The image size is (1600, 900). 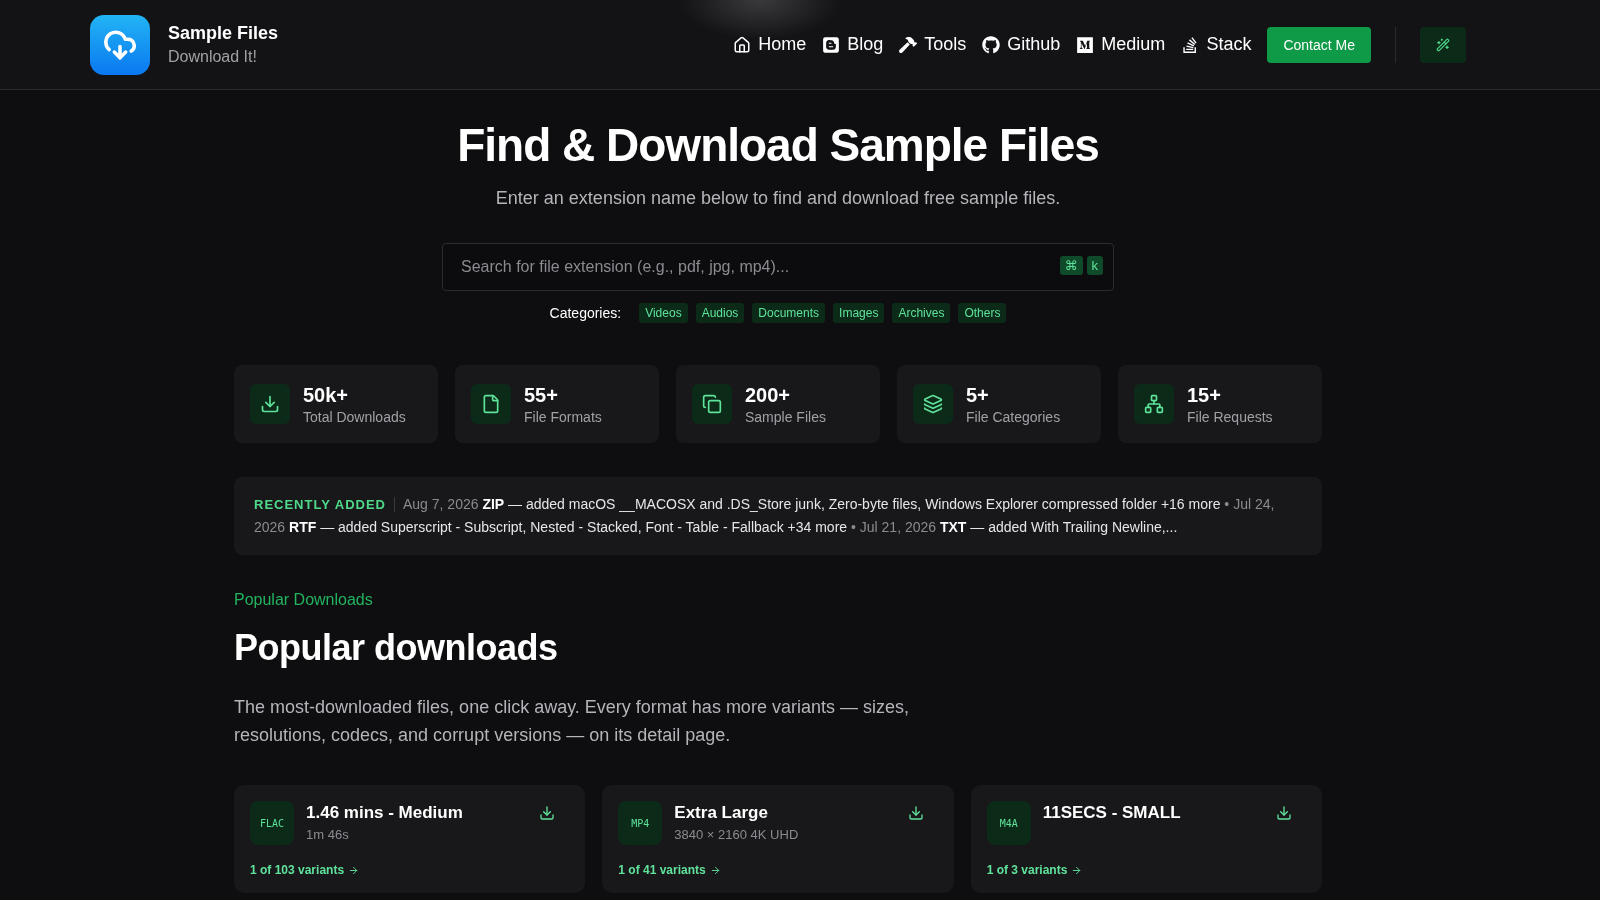 I want to click on stat-value: 5+, so click(x=978, y=395).